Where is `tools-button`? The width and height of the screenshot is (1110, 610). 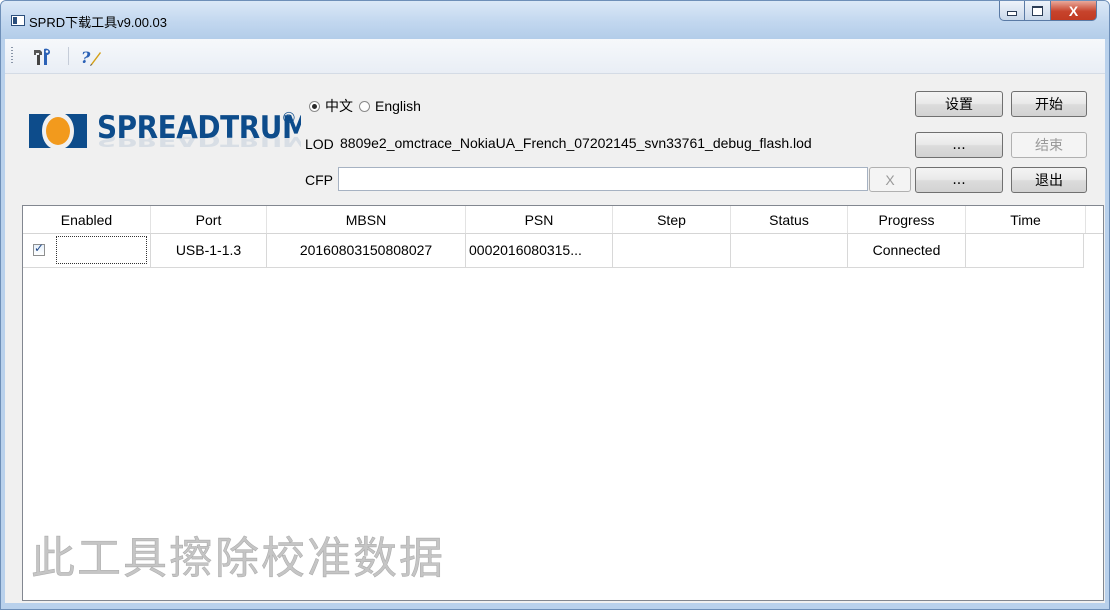 tools-button is located at coordinates (43, 57).